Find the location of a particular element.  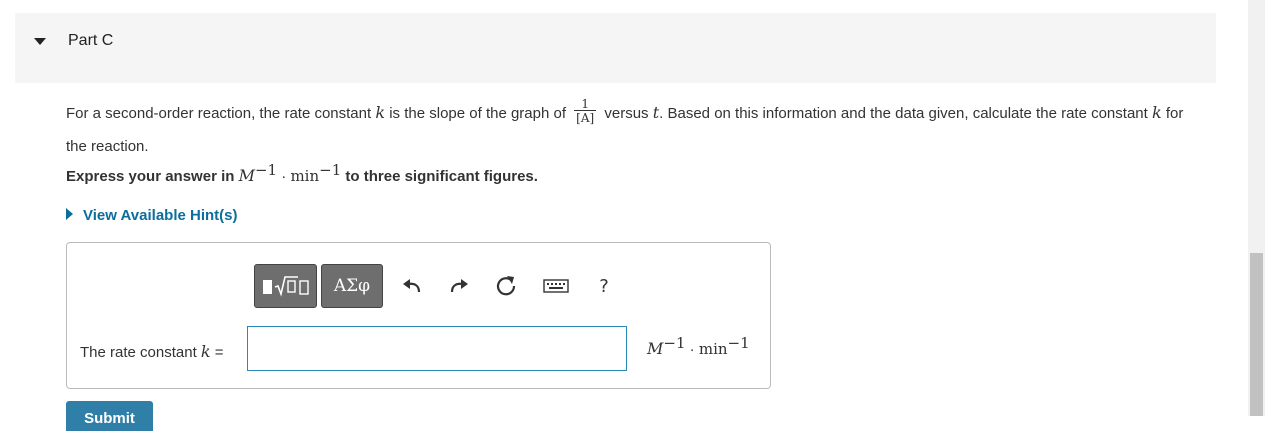

fraction-one-over-a: 1 [A] is located at coordinates (585, 111).